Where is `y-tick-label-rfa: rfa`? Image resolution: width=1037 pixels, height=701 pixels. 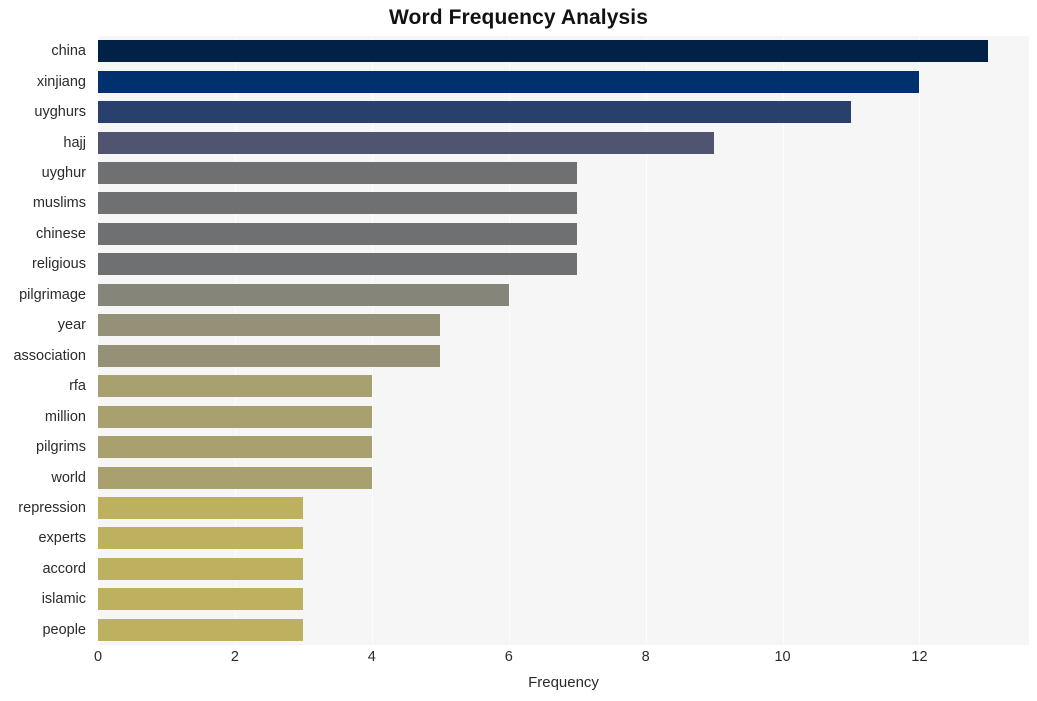
y-tick-label-rfa: rfa is located at coordinates (77, 386).